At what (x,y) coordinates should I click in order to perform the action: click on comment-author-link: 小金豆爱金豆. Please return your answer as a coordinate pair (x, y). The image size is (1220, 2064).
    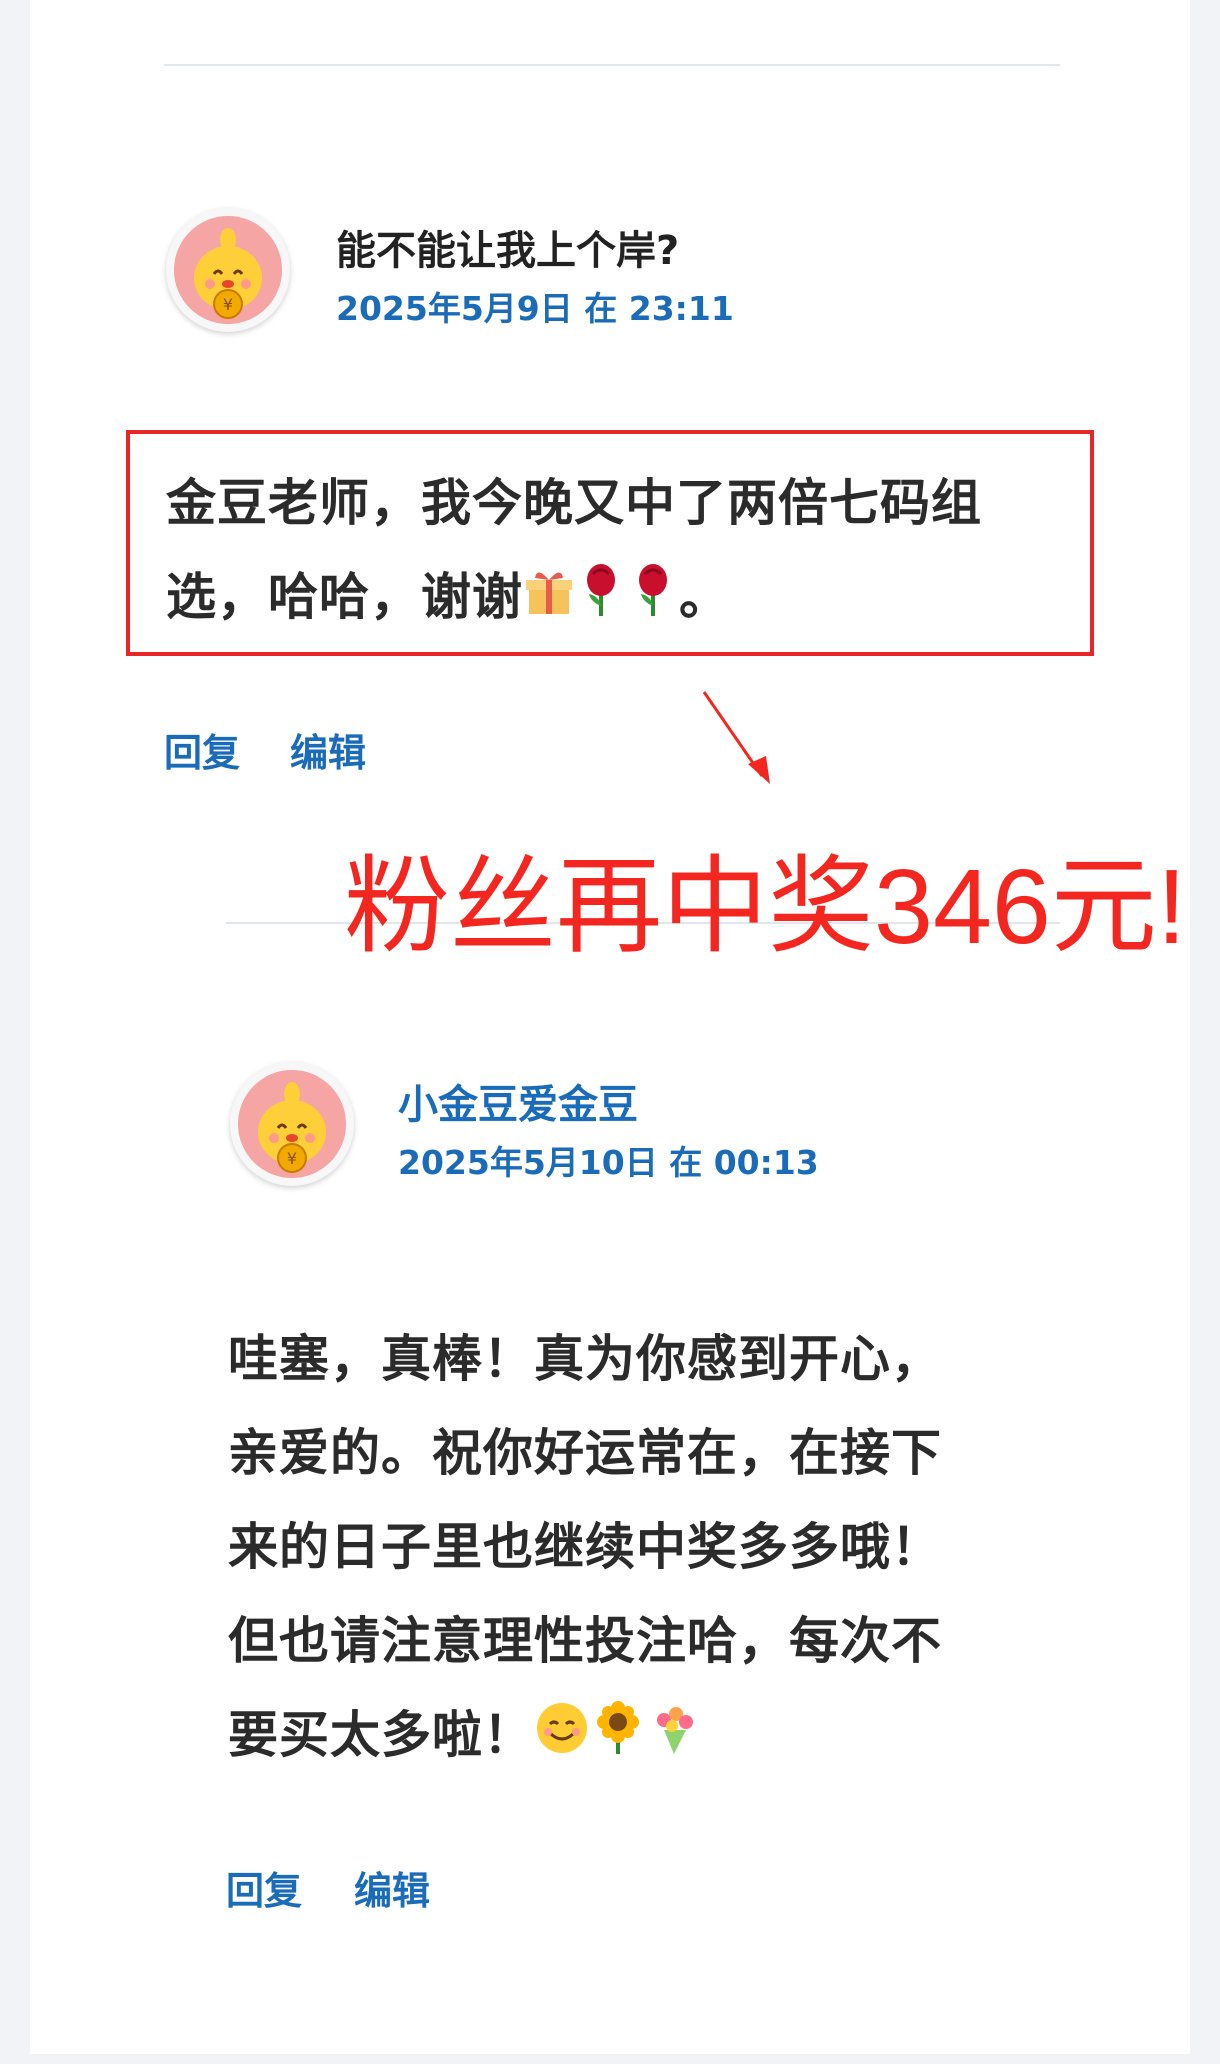
    Looking at the image, I should click on (518, 1101).